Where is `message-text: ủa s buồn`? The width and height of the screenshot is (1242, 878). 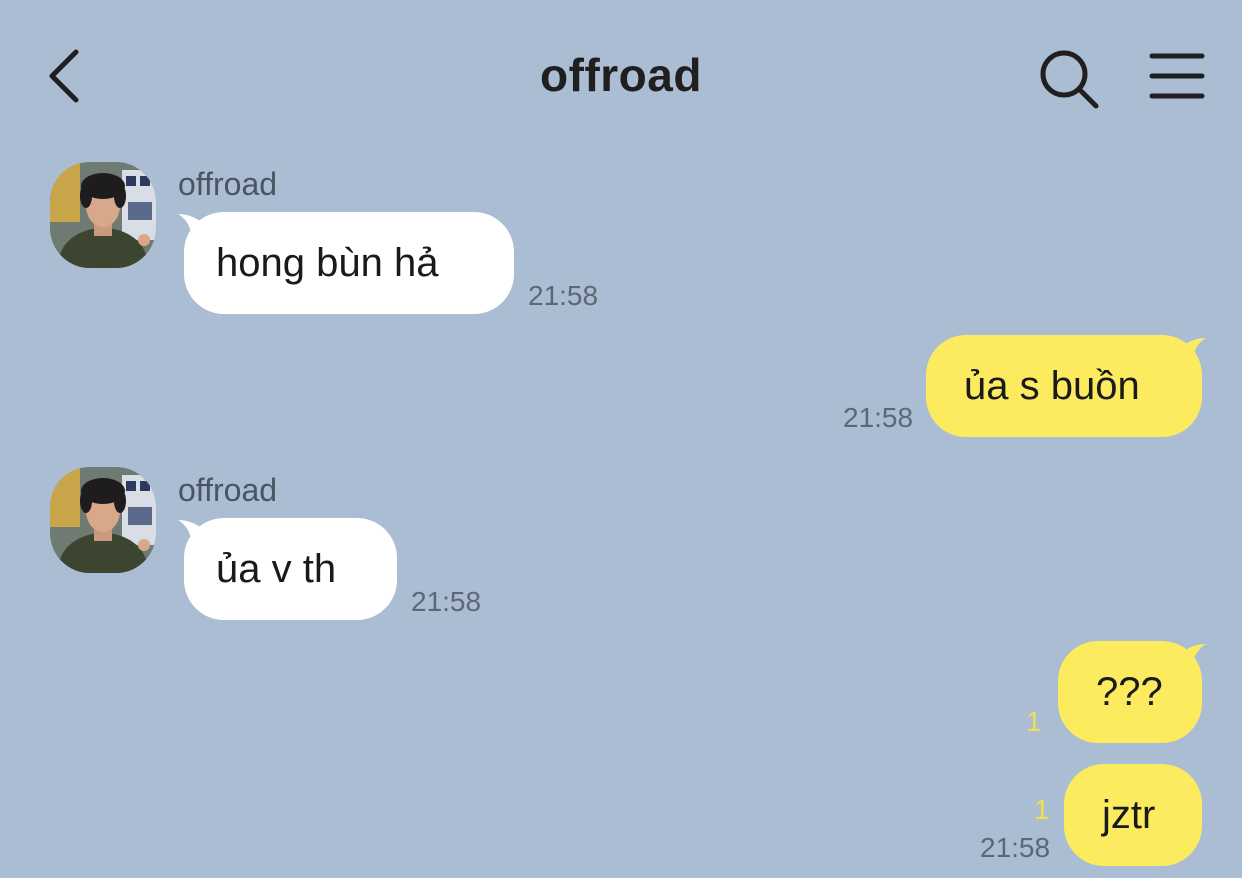
message-text: ủa s buồn is located at coordinates (1052, 385).